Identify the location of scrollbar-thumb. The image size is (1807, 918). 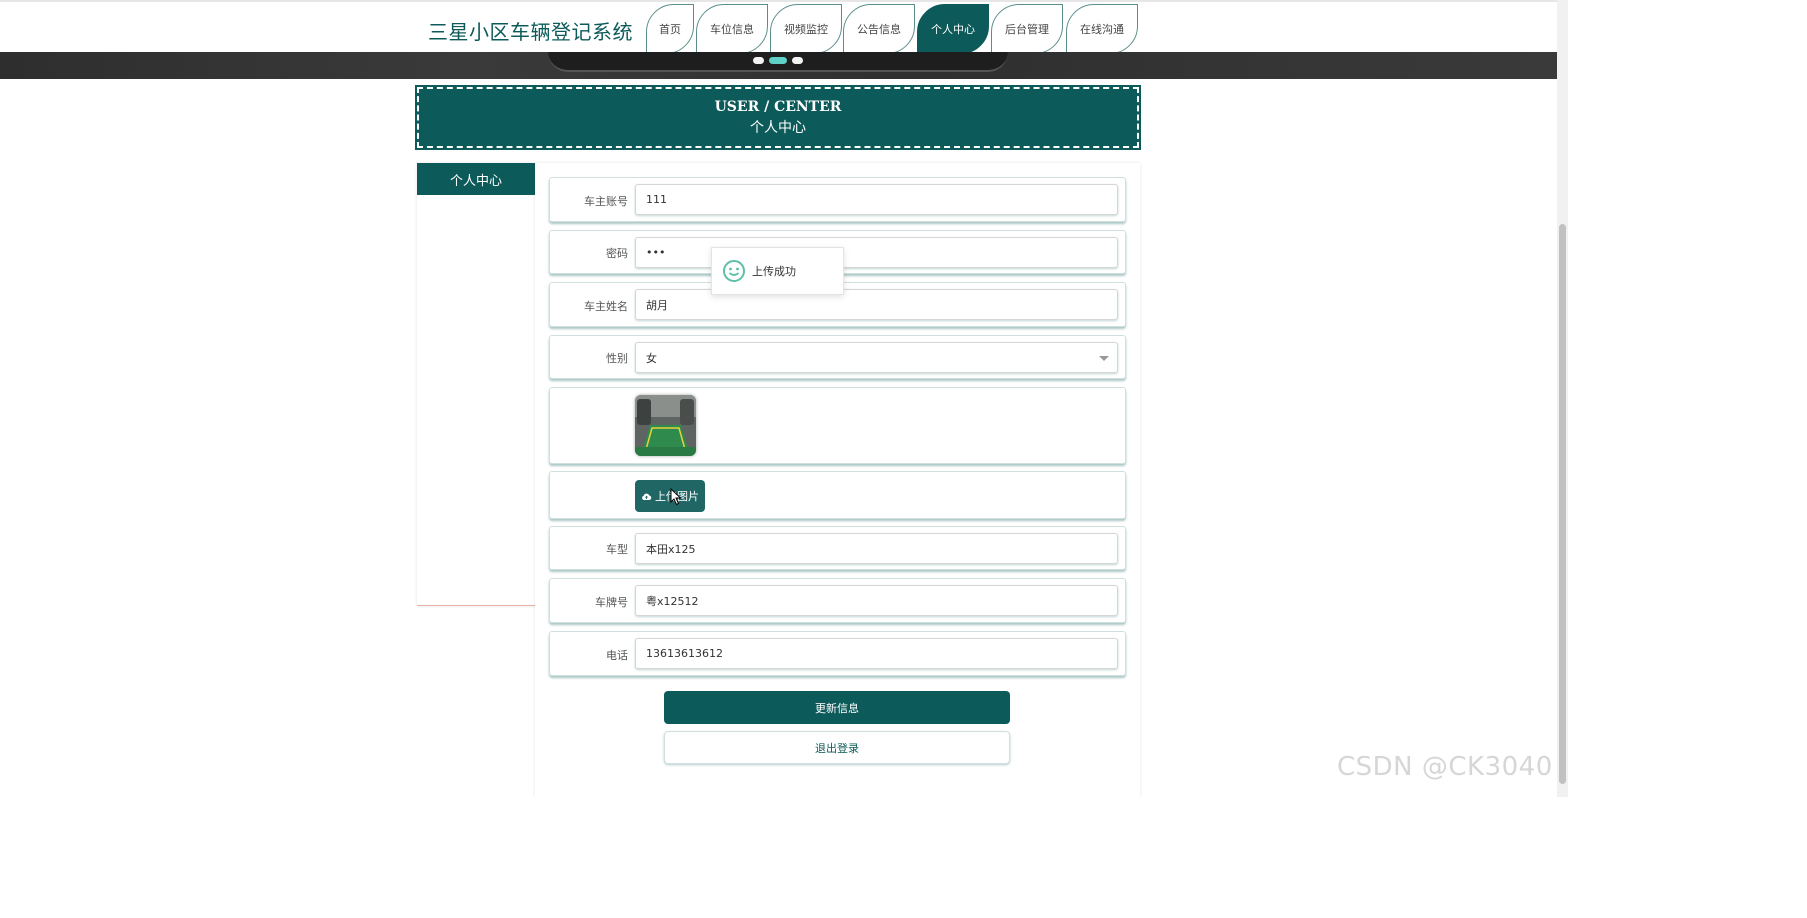
(1562, 504).